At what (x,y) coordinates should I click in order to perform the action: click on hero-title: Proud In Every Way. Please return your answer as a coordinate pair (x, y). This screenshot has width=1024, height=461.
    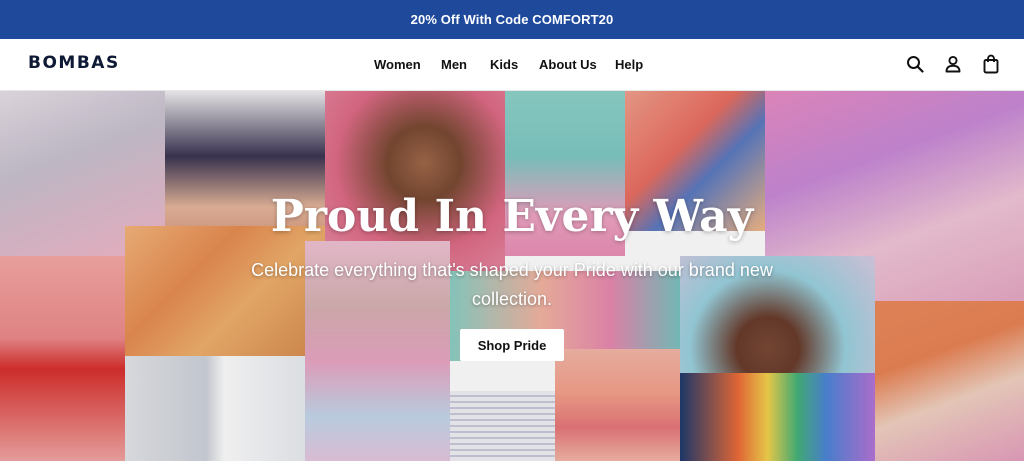
    Looking at the image, I should click on (512, 216).